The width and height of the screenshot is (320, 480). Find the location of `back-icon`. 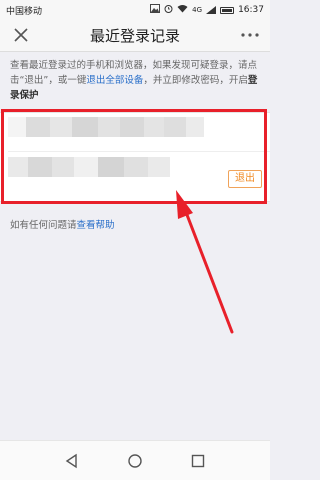

back-icon is located at coordinates (72, 461).